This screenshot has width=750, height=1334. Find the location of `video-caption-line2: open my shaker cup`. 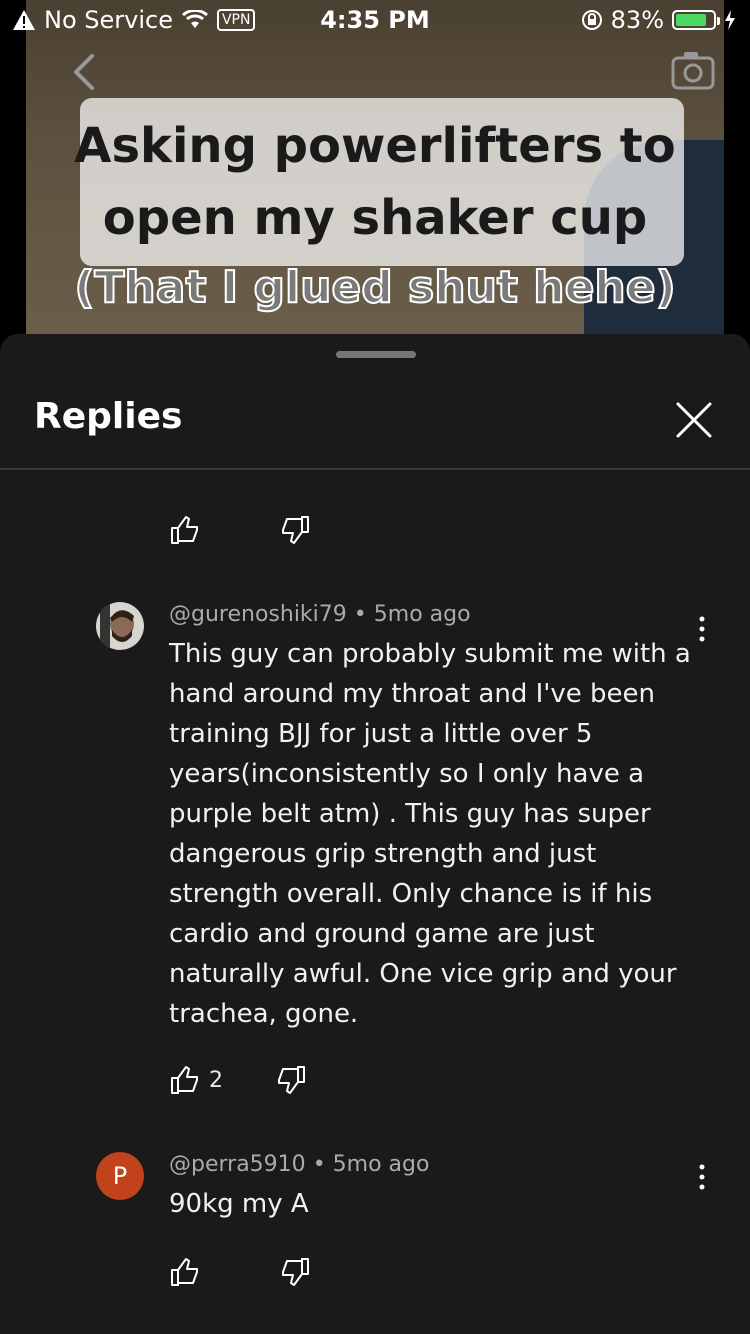

video-caption-line2: open my shaker cup is located at coordinates (375, 218).